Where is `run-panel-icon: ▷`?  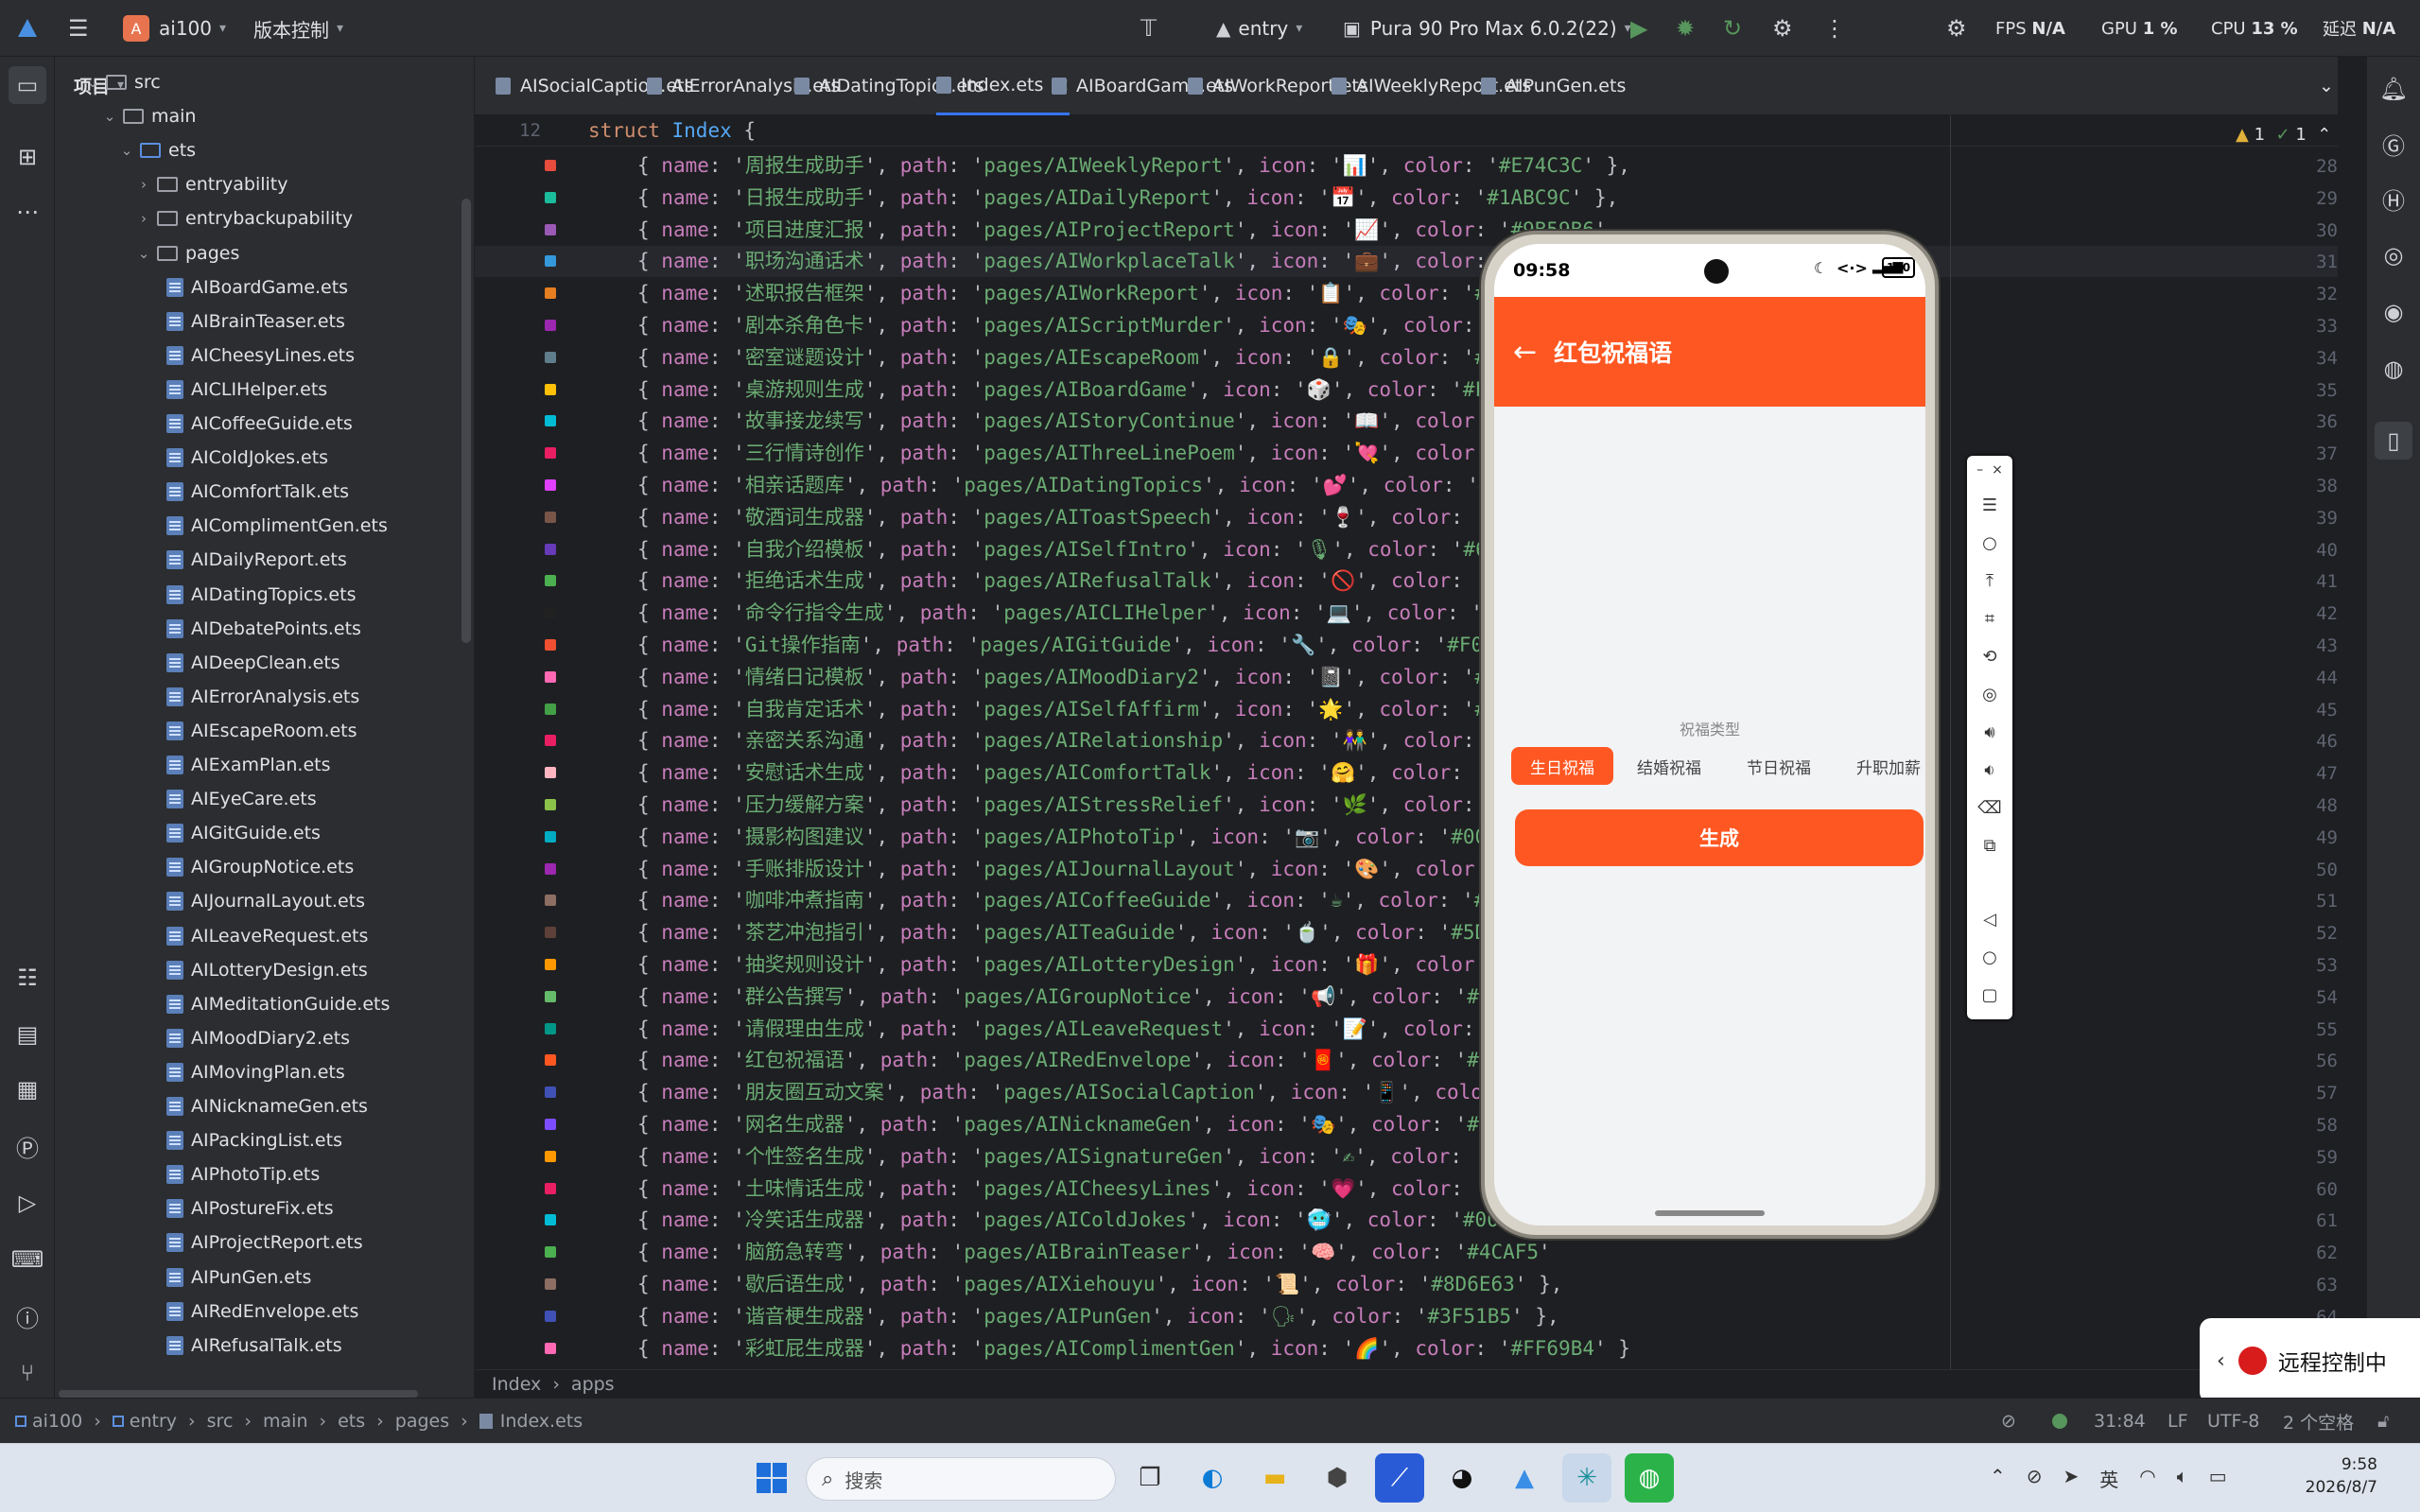 run-panel-icon: ▷ is located at coordinates (28, 1203).